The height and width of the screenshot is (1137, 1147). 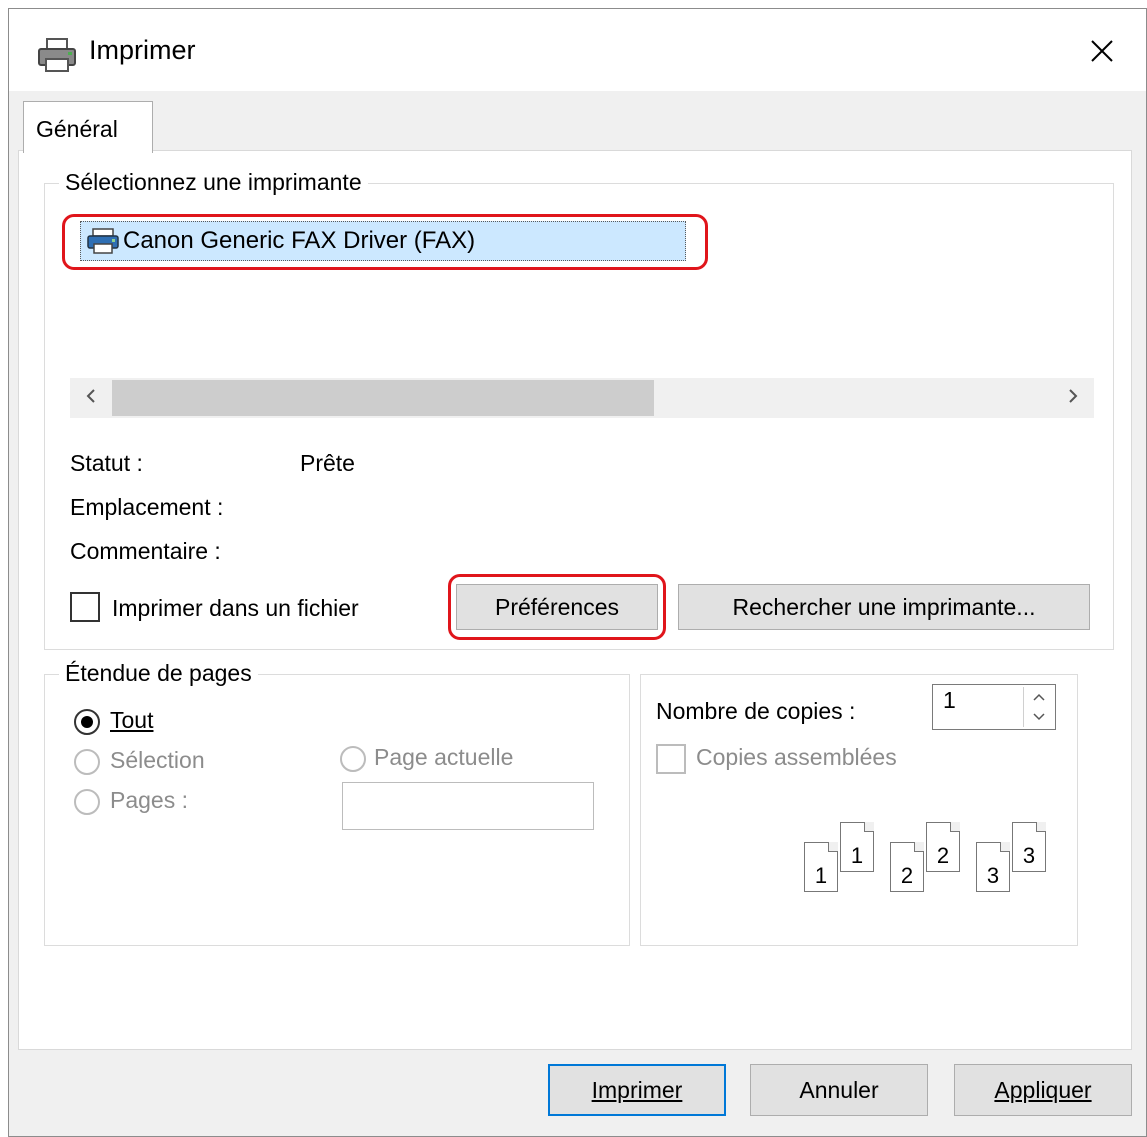 What do you see at coordinates (85, 607) in the screenshot?
I see `print-to-file-checkbox` at bounding box center [85, 607].